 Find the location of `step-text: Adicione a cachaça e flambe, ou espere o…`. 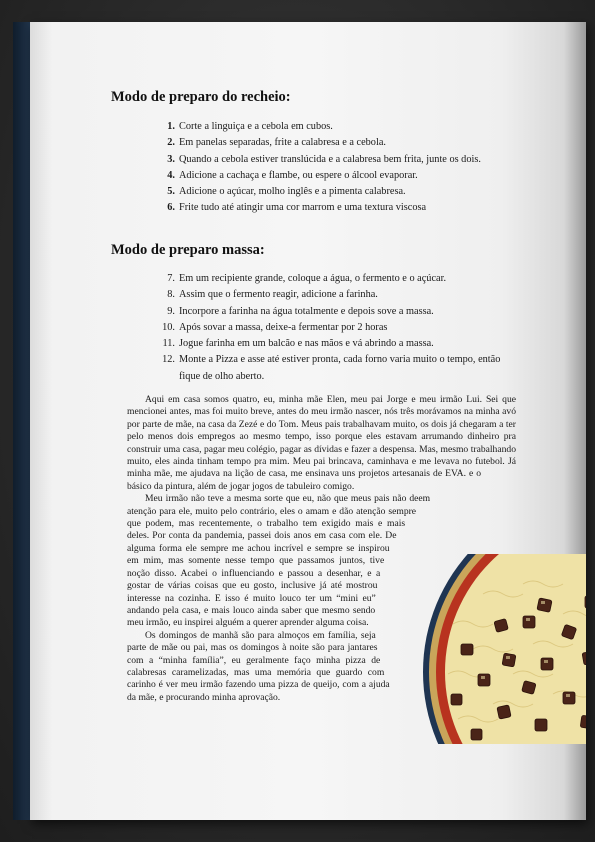

step-text: Adicione a cachaça e flambe, ou espere o… is located at coordinates (298, 175).